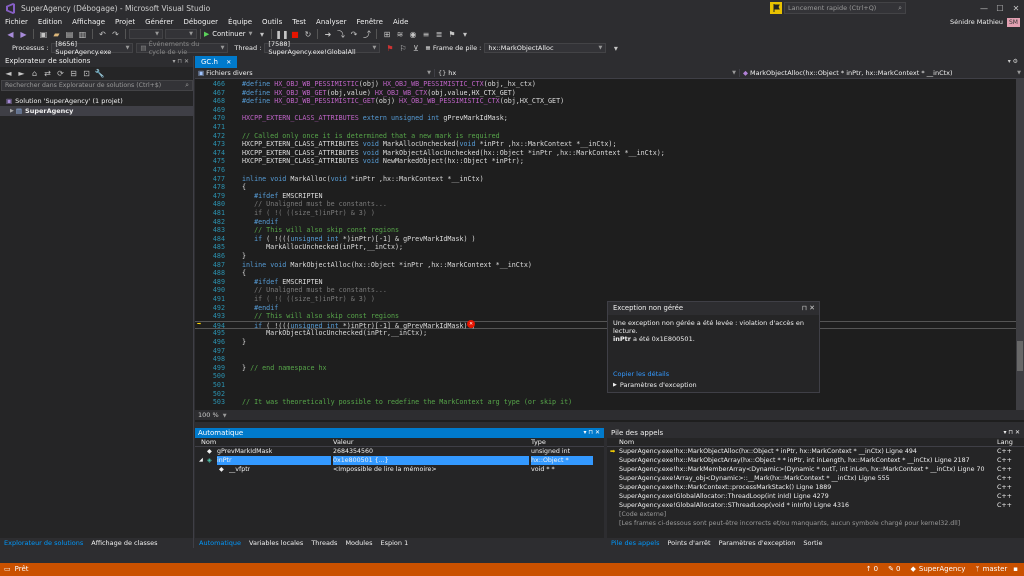 The height and width of the screenshot is (576, 1024). What do you see at coordinates (228, 62) in the screenshot?
I see `close-tab-icon: ✕` at bounding box center [228, 62].